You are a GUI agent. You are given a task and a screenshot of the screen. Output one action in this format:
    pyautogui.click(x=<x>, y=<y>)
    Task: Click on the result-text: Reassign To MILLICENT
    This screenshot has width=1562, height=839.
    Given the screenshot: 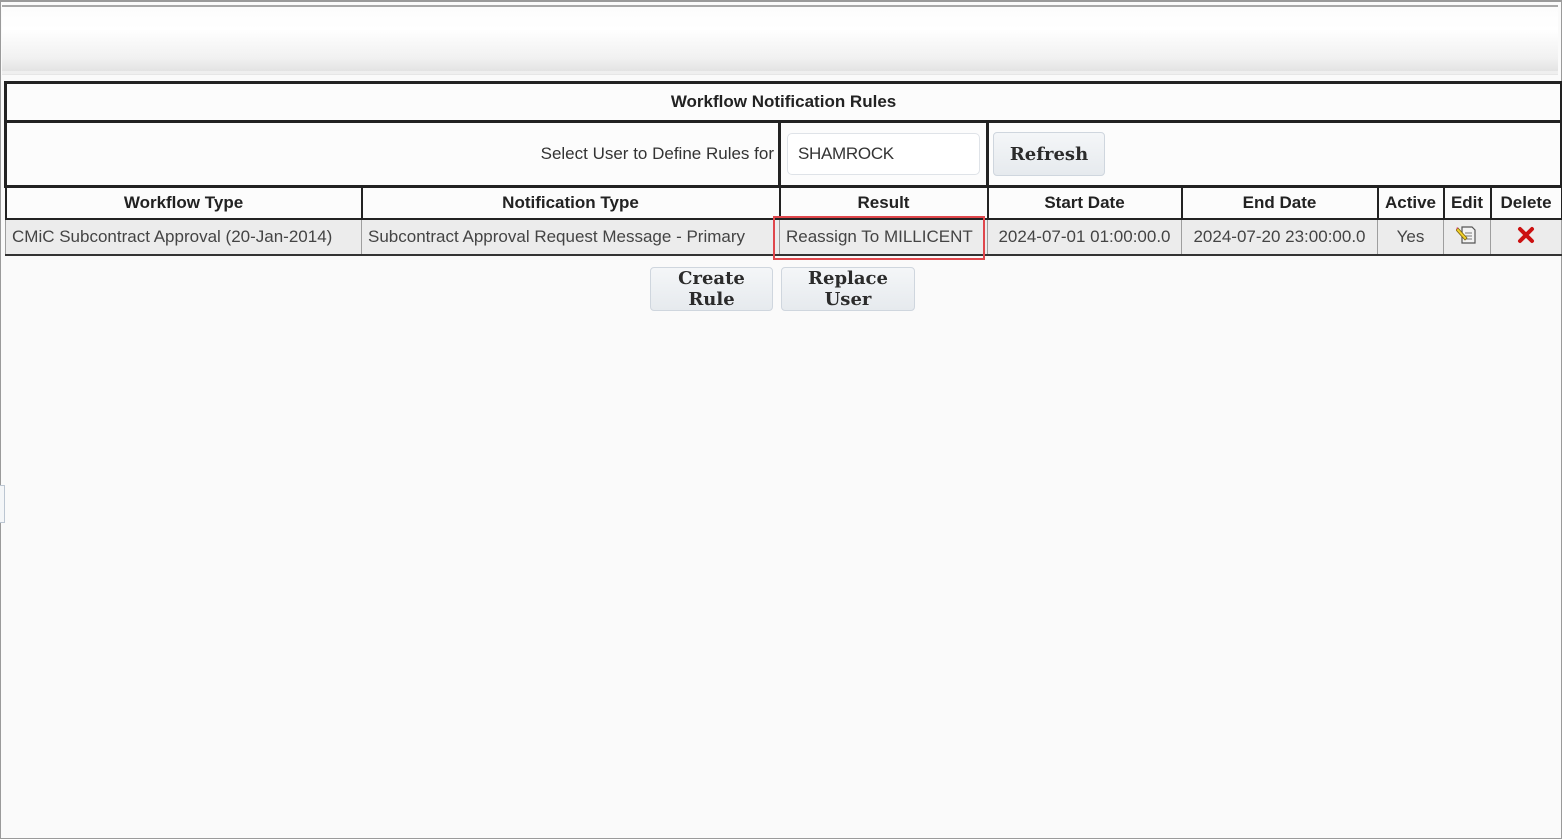 What is the action you would take?
    pyautogui.click(x=879, y=236)
    